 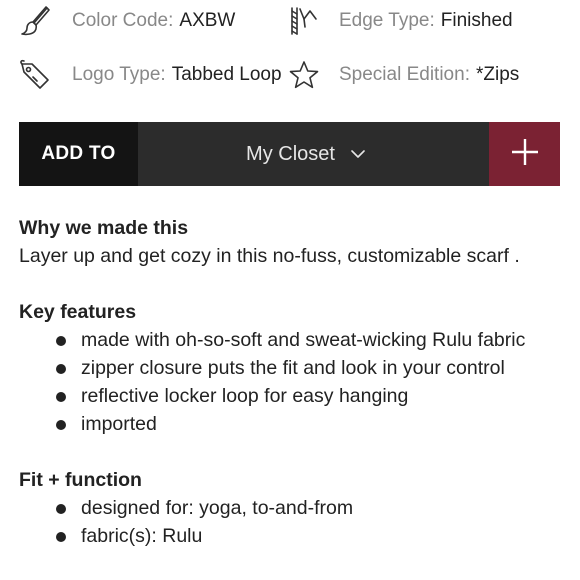 I want to click on add-to-list-bar: ADD TO My Closet, so click(x=289, y=154).